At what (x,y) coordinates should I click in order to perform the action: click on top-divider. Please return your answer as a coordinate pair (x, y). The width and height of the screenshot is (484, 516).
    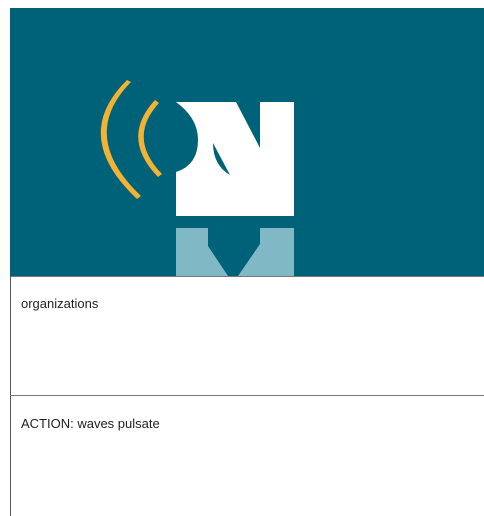
    Looking at the image, I should click on (247, 276).